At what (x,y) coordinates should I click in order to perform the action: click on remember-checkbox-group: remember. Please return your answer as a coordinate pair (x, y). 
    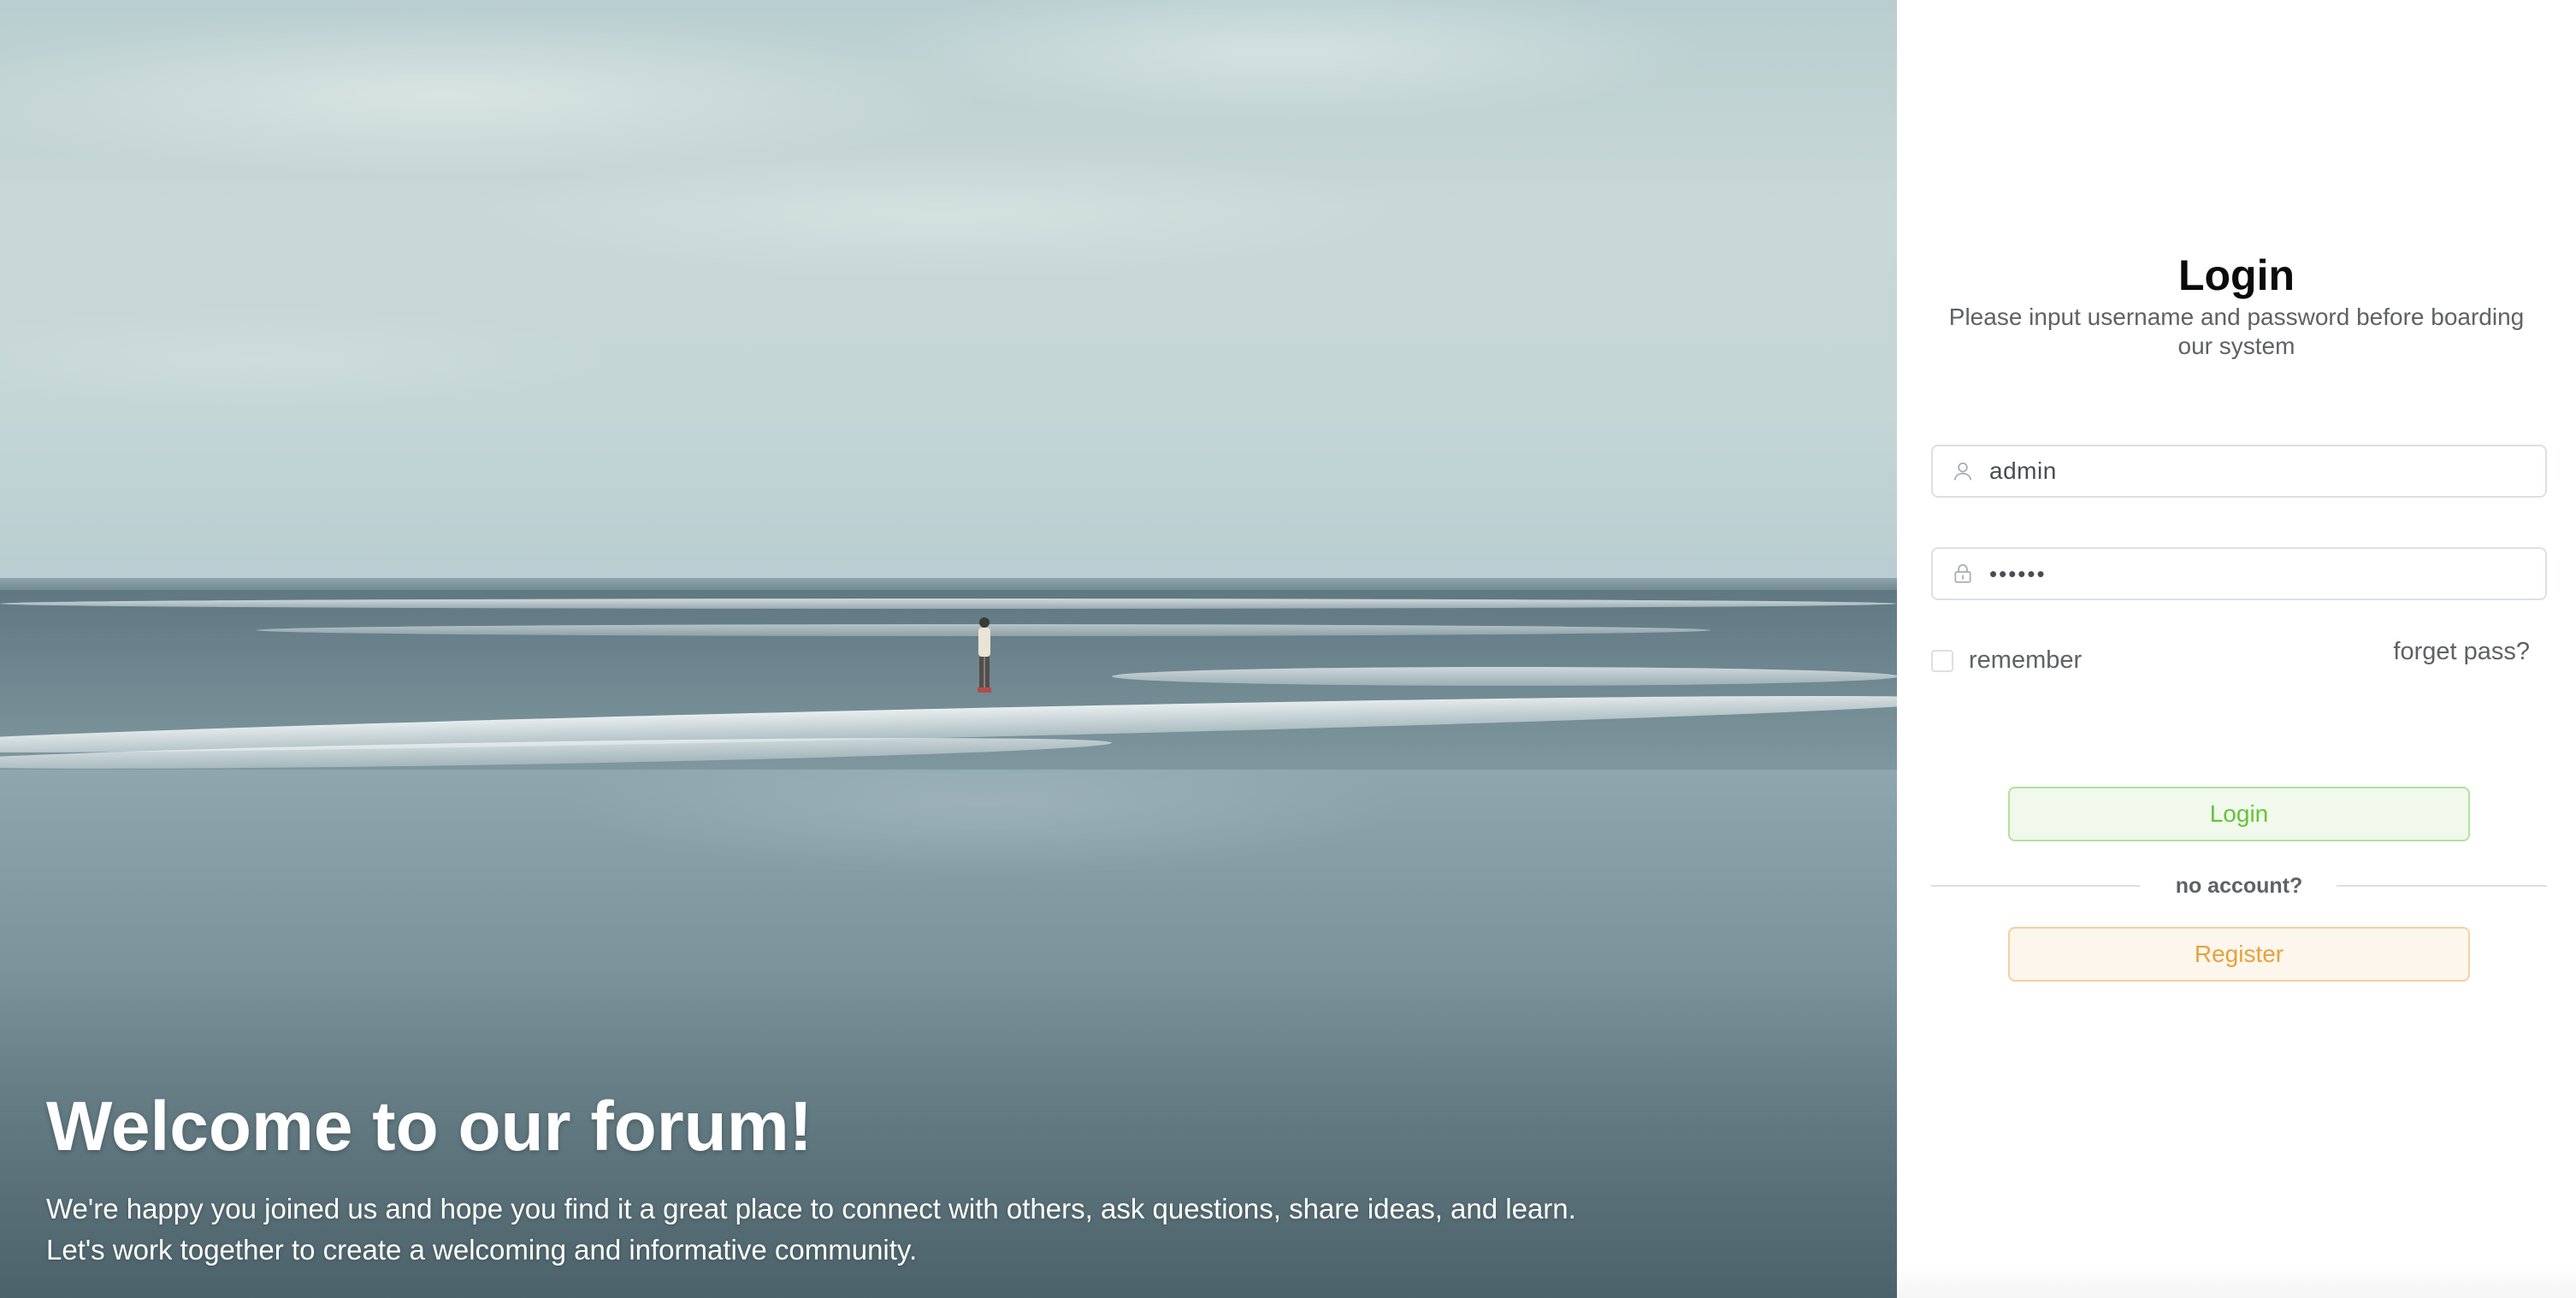
    Looking at the image, I should click on (2006, 660).